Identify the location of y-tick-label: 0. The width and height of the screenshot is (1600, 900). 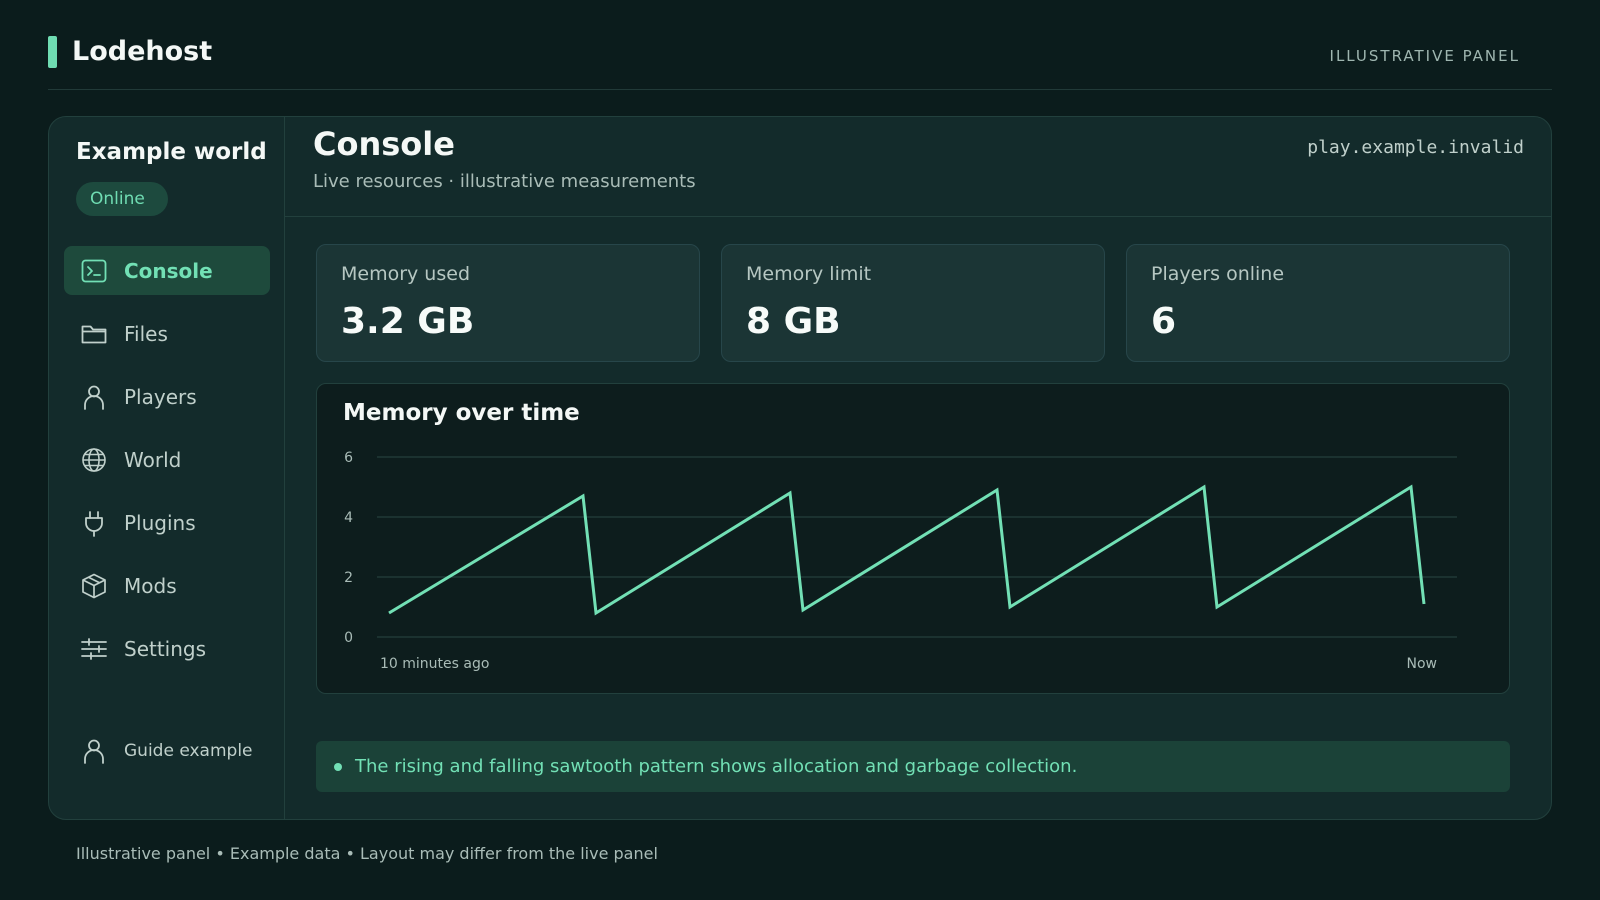
(348, 638).